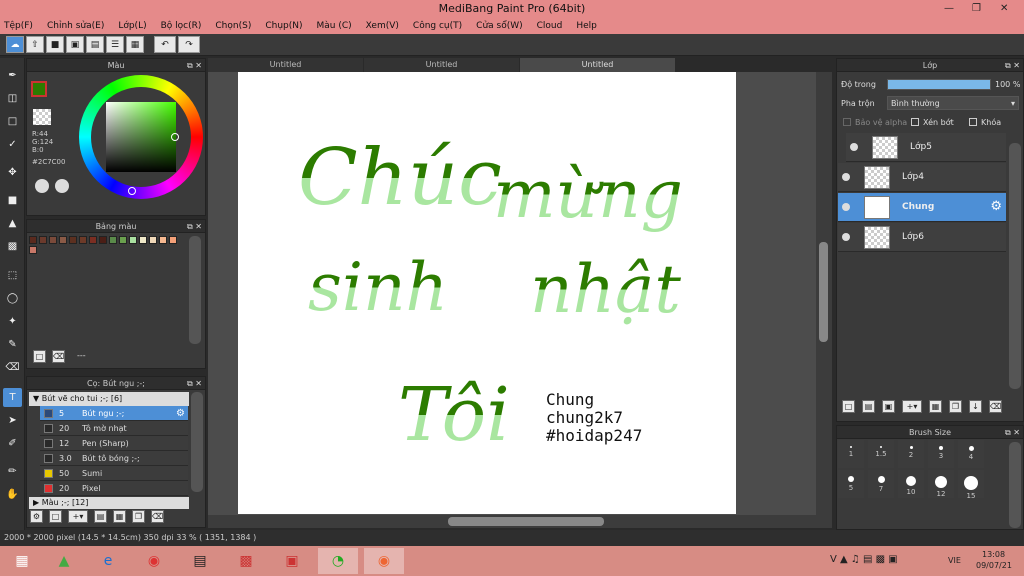 The image size is (1024, 576). What do you see at coordinates (12, 367) in the screenshot?
I see `select-eraser-icon: ⌫` at bounding box center [12, 367].